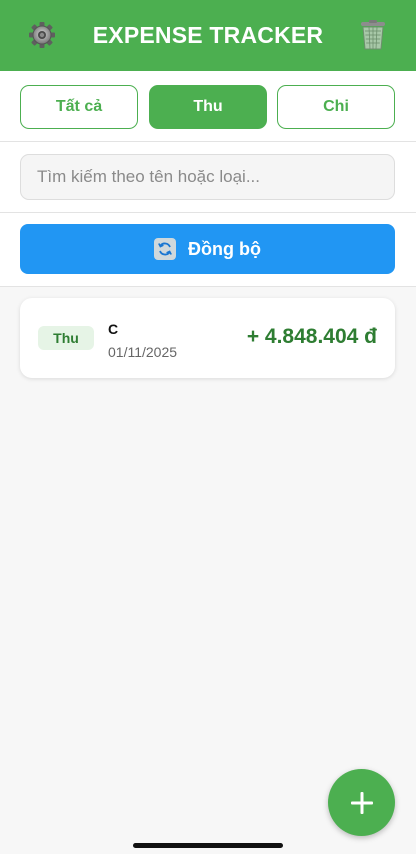  I want to click on transaction-card: Thu C 01/11/2025 + 4.848.404 đ, so click(207, 338).